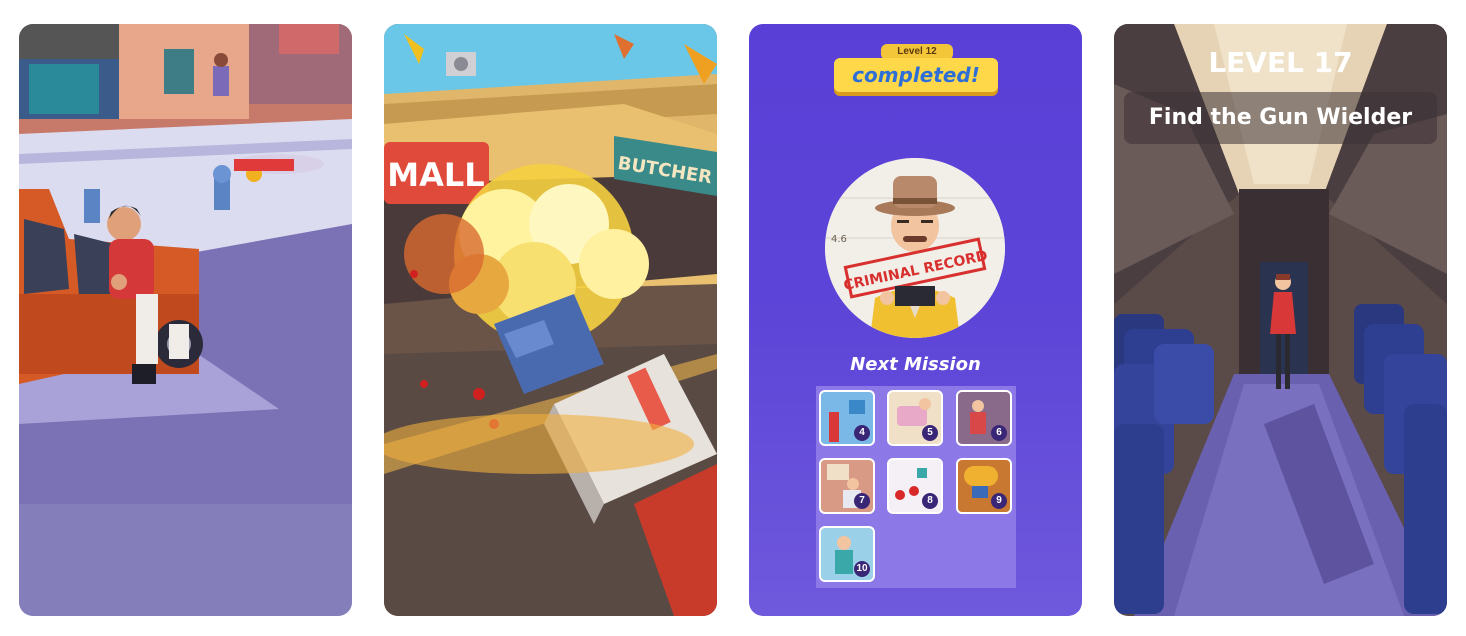 The width and height of the screenshot is (1466, 636). Describe the element at coordinates (847, 554) in the screenshot. I see `mission-tile: 10` at that location.